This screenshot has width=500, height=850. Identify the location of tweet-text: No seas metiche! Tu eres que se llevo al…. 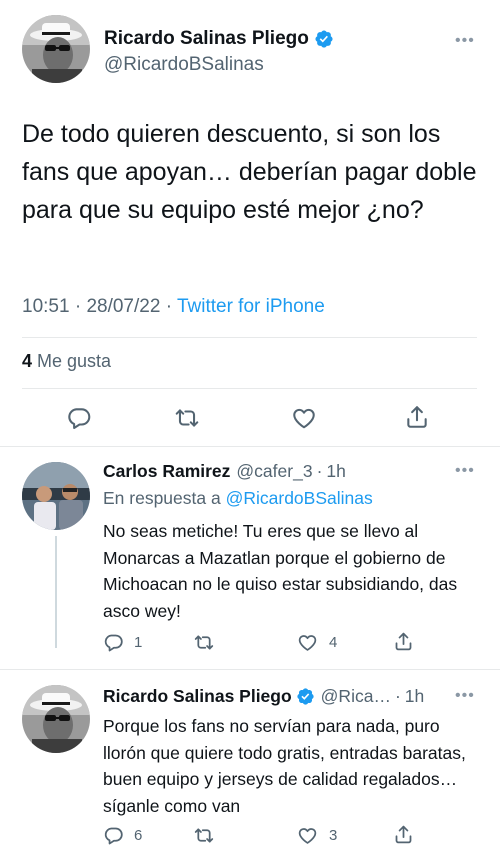
(280, 571).